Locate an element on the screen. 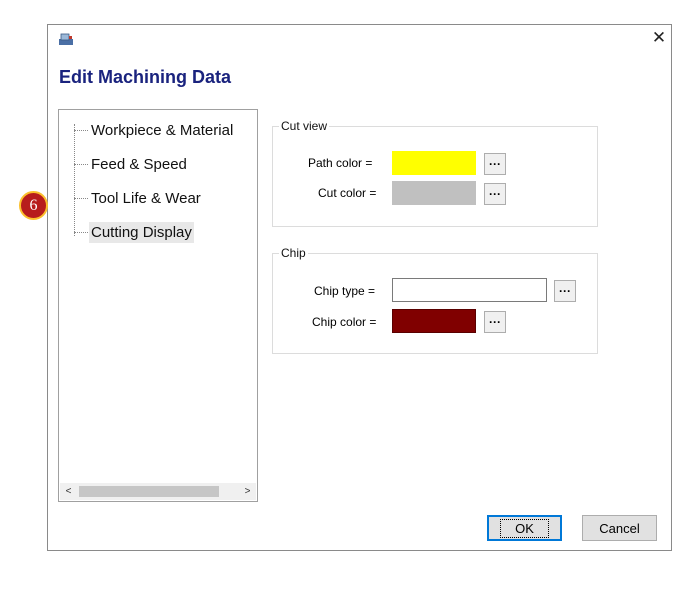  ok-button: OK is located at coordinates (524, 528).